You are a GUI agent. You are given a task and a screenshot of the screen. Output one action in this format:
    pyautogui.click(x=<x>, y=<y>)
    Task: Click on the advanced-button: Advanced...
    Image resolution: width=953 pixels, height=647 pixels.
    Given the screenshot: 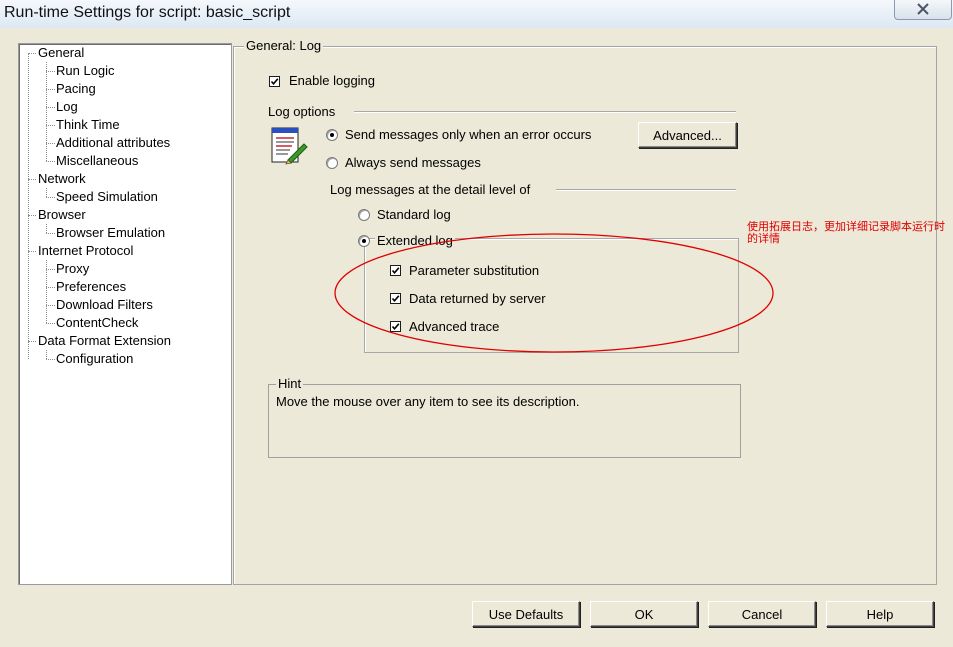 What is the action you would take?
    pyautogui.click(x=687, y=135)
    